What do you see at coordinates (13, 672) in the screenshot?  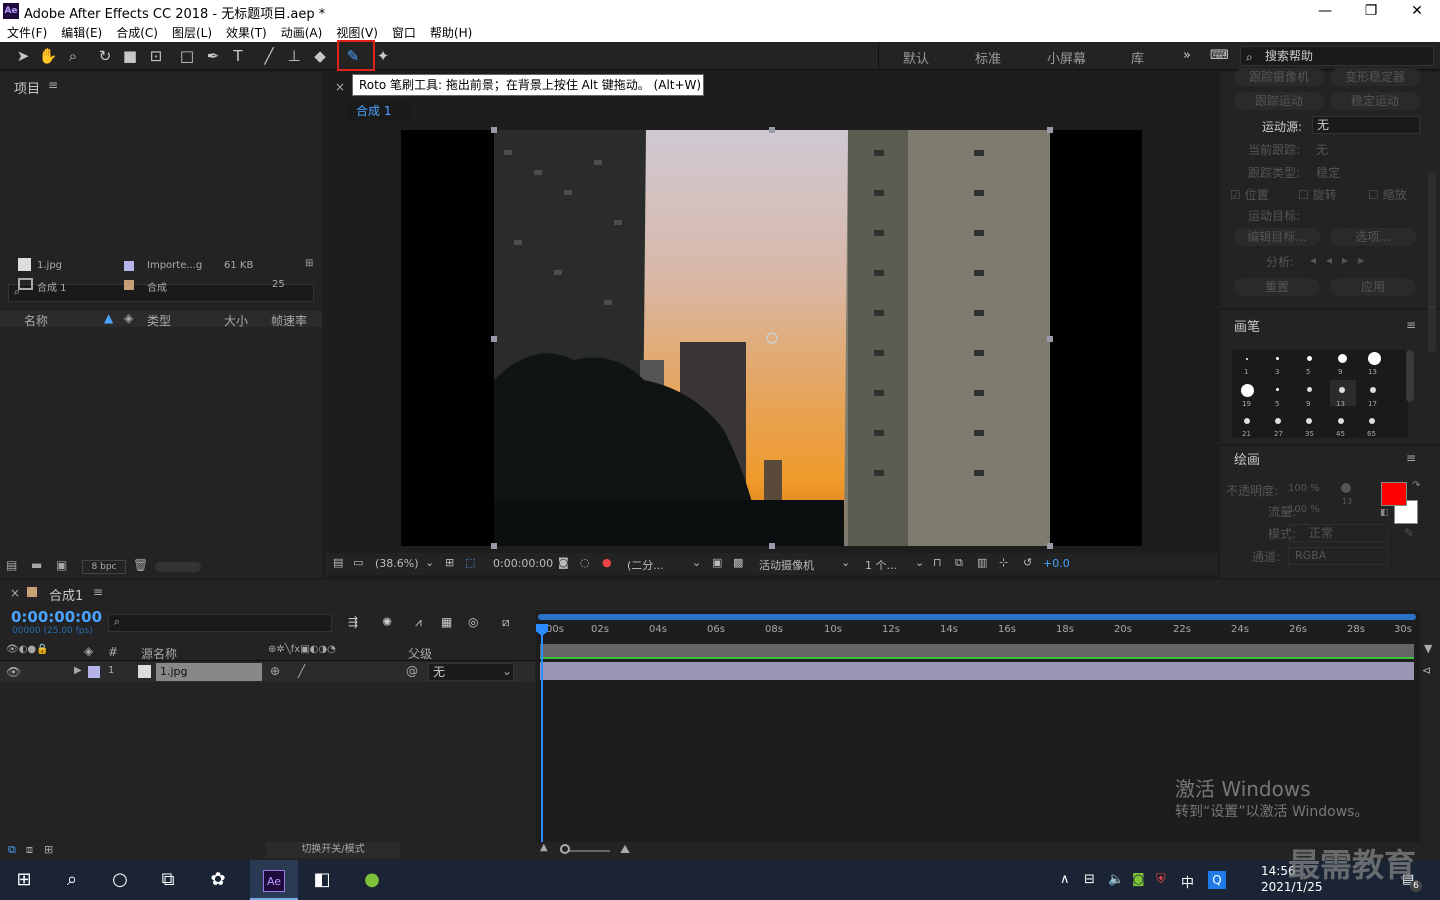 I see `visibility-eye-icon: 👁` at bounding box center [13, 672].